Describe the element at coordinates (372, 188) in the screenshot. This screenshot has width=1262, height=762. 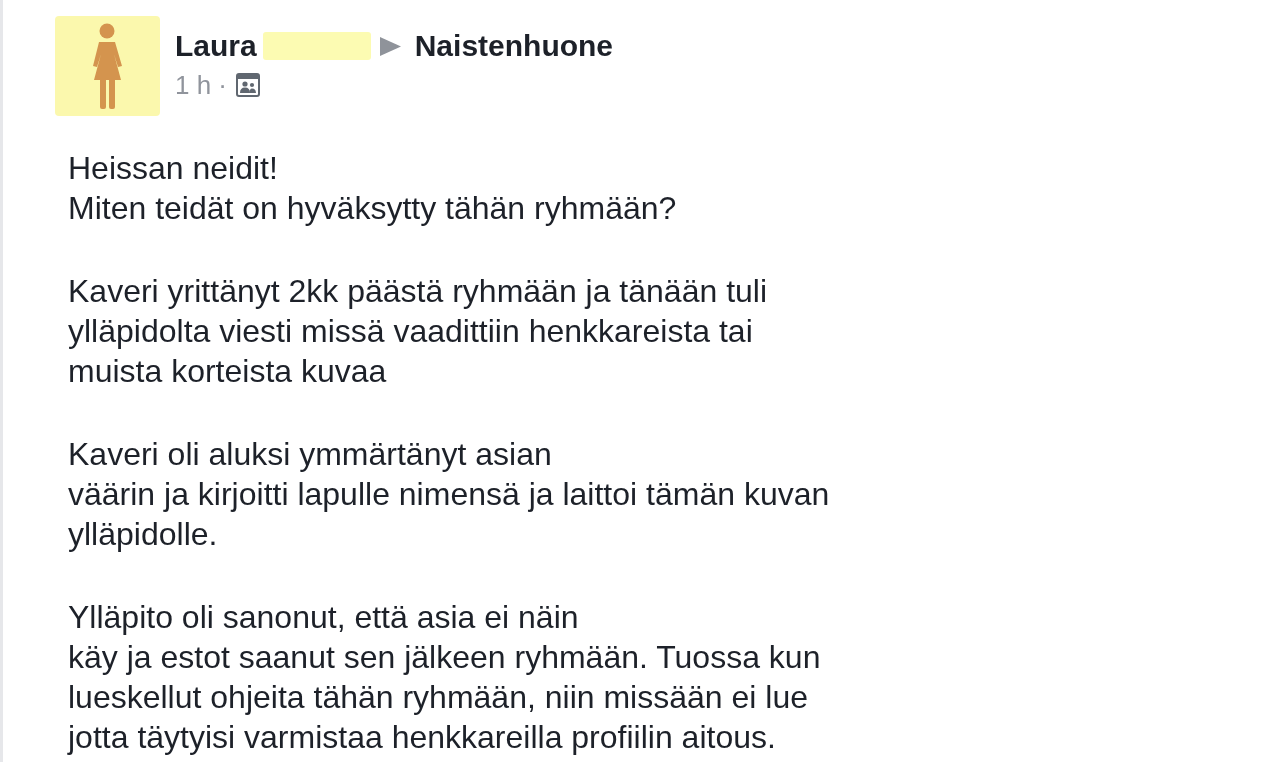
I see `post-paragraph: Heissan neidit! Miten teidät on hyväksytty tähän ryhmään?` at that location.